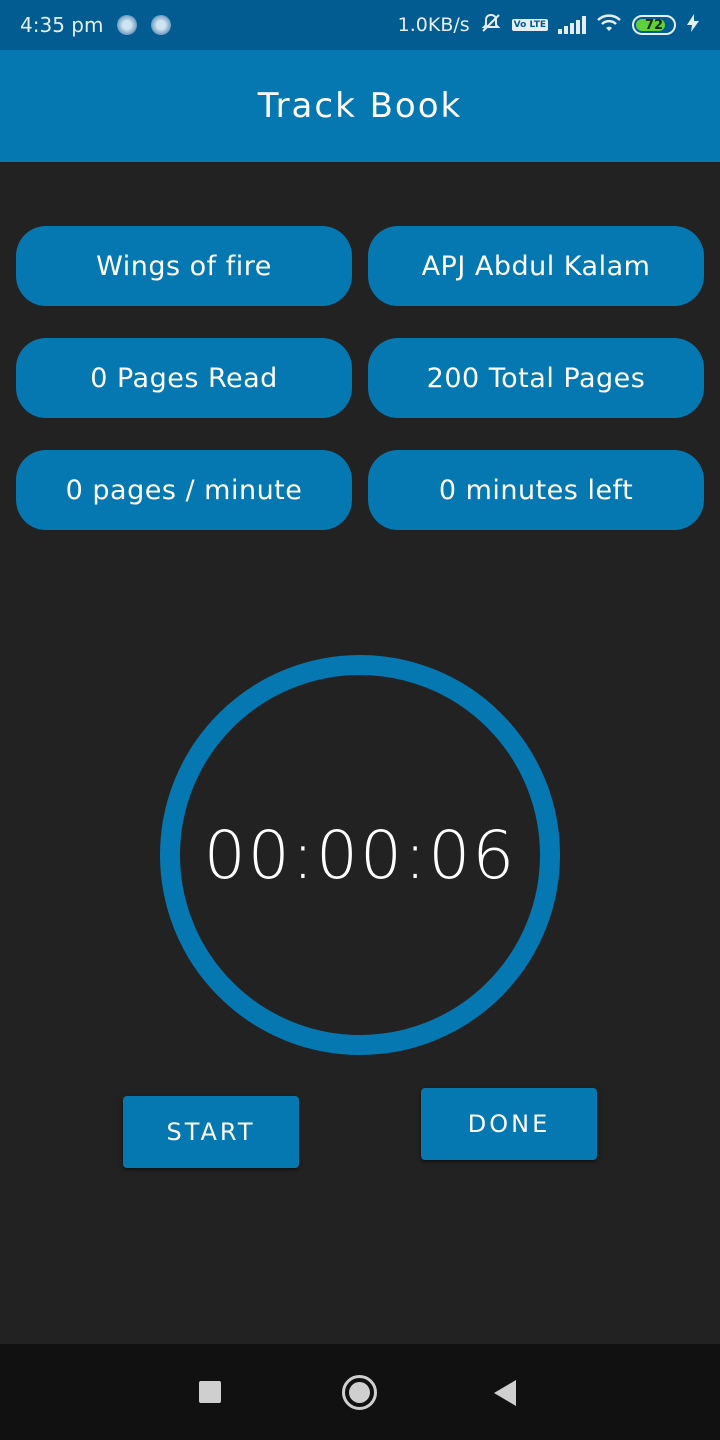 The width and height of the screenshot is (720, 1440). I want to click on page-title: Track Book, so click(360, 106).